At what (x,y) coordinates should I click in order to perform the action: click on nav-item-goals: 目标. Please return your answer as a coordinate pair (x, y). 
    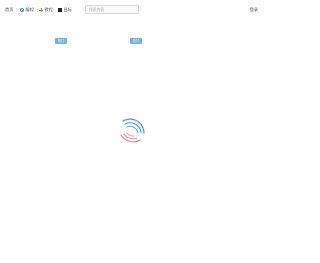
    Looking at the image, I should click on (65, 10).